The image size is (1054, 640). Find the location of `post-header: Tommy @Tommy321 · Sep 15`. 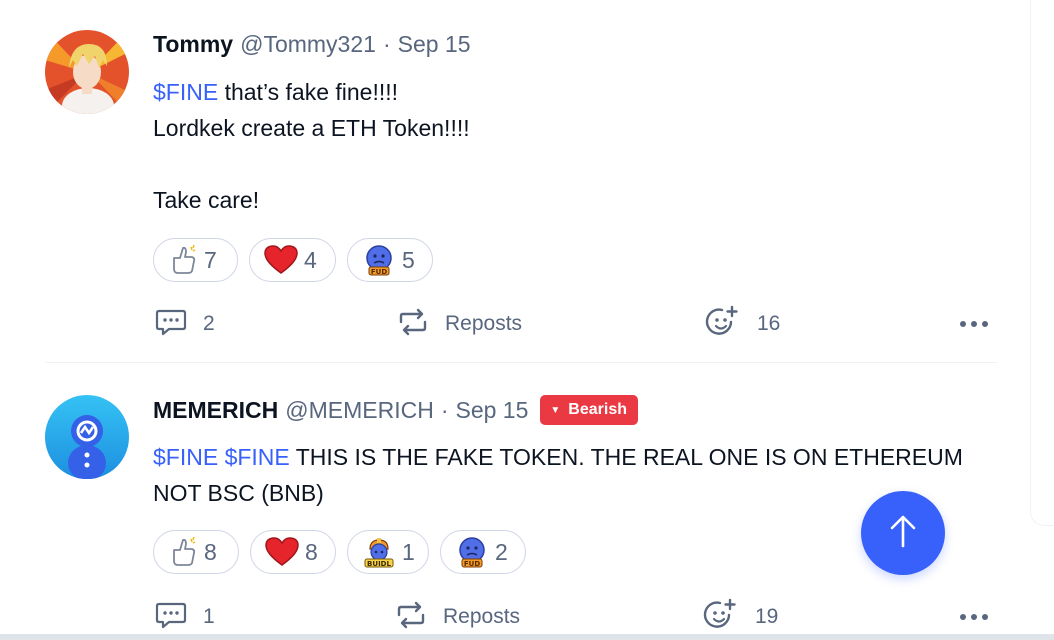

post-header: Tommy @Tommy321 · Sep 15 is located at coordinates (312, 44).